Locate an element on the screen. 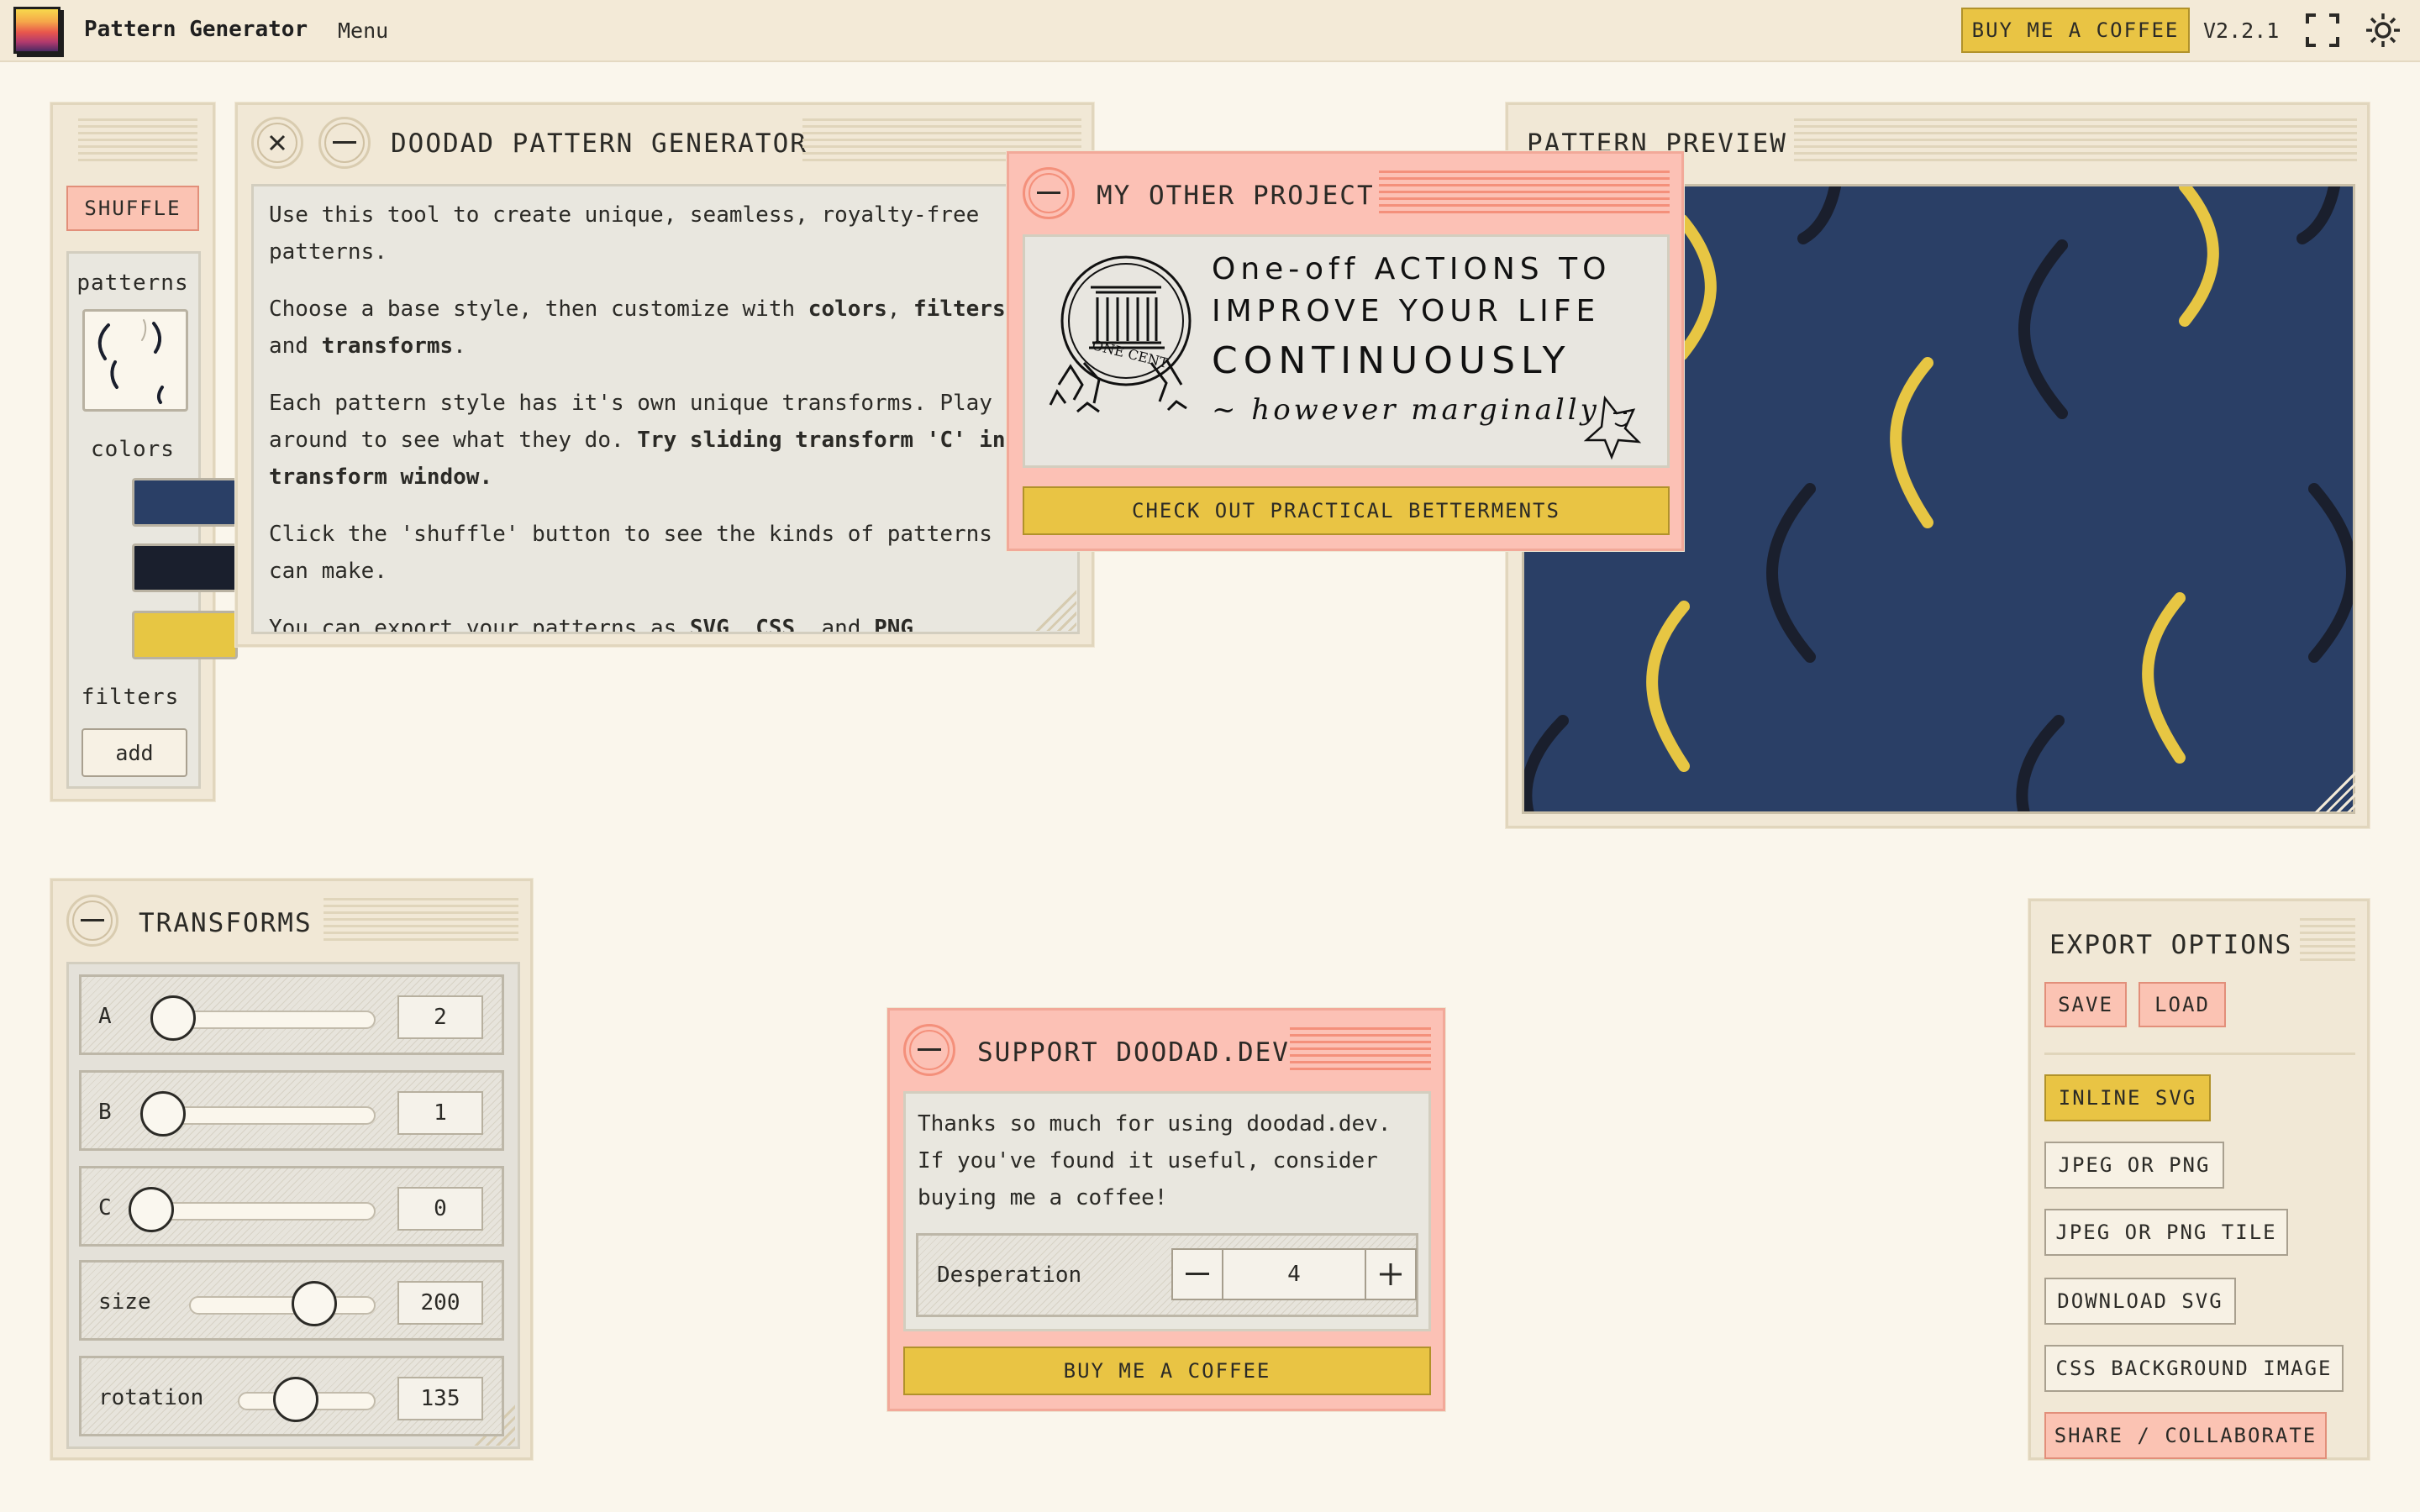  increment-button is located at coordinates (1390, 1274).